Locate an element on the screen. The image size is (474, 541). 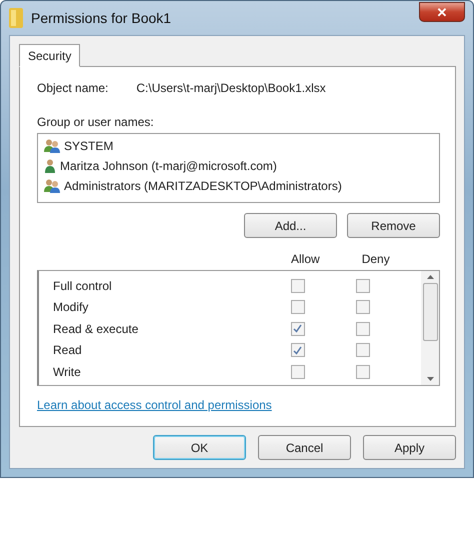
scroll-up-icon is located at coordinates (430, 277).